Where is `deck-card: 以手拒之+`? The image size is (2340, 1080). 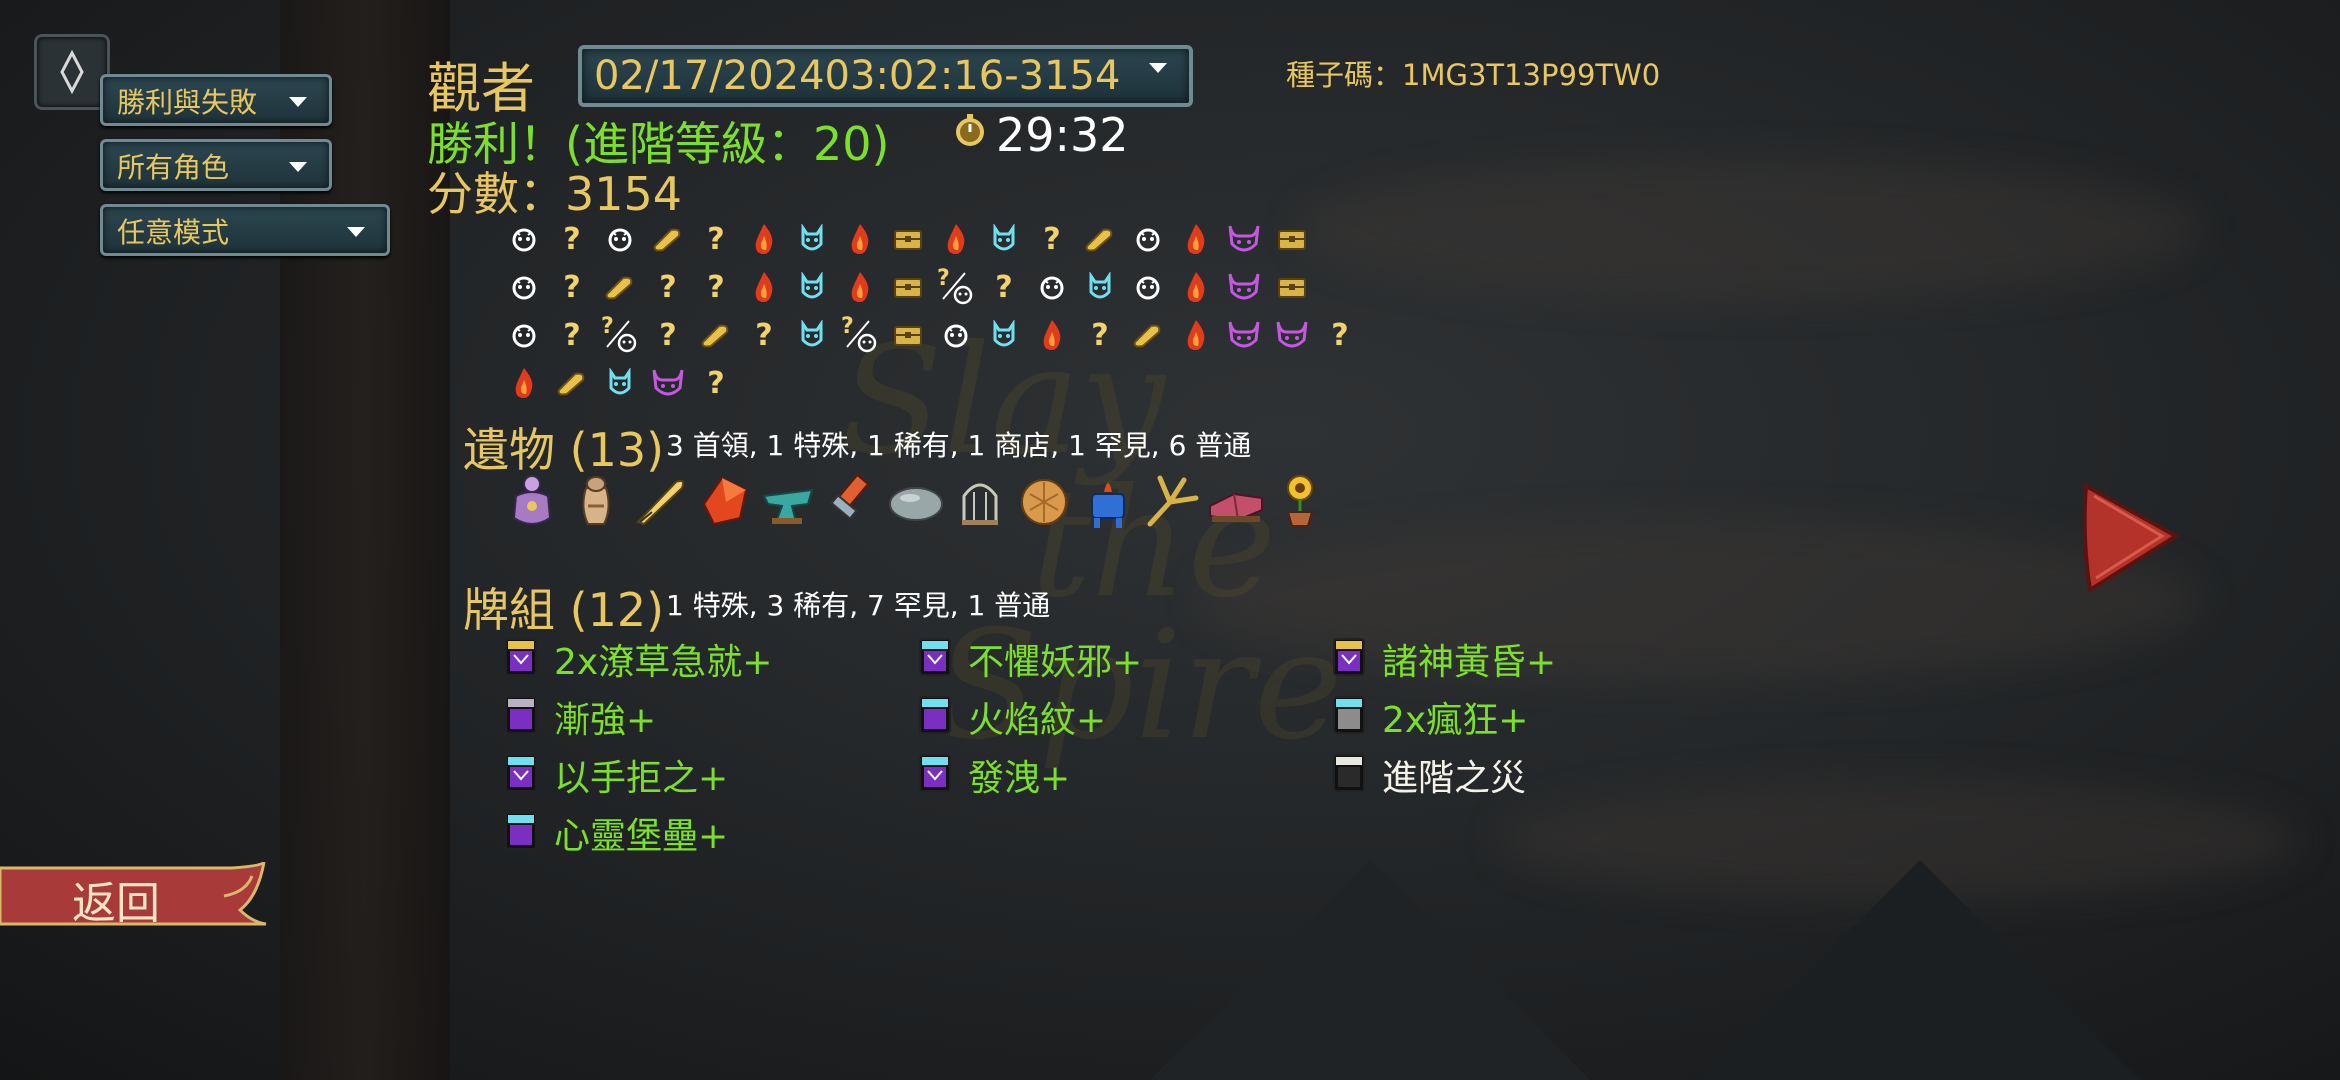
deck-card: 以手拒之+ is located at coordinates (616, 775).